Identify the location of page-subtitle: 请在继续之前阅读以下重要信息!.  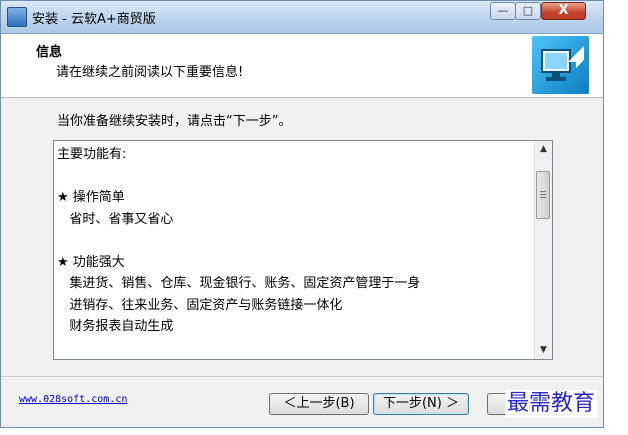
(150, 72).